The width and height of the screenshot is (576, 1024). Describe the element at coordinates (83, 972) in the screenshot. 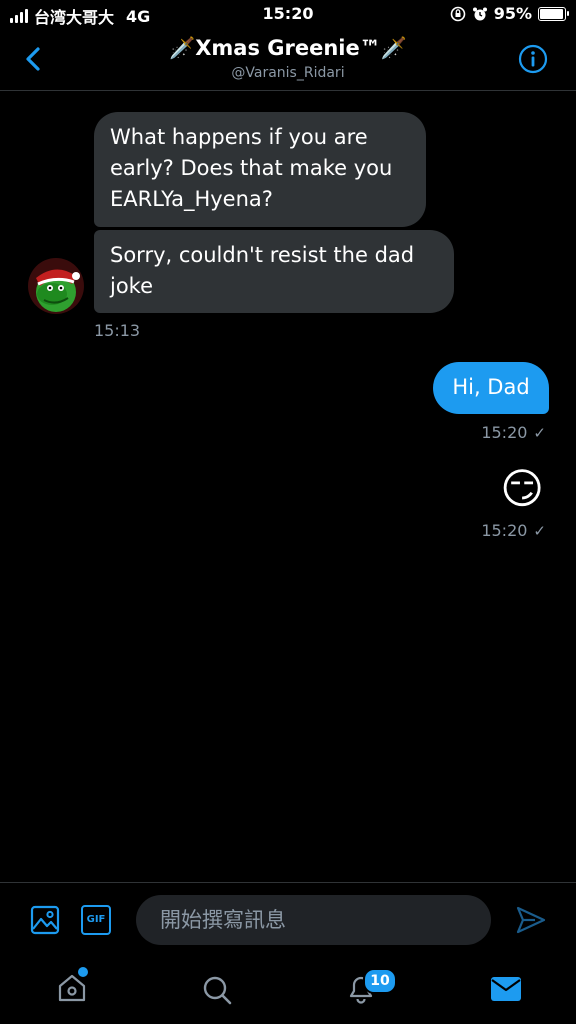

I see `home-notification-dot` at that location.